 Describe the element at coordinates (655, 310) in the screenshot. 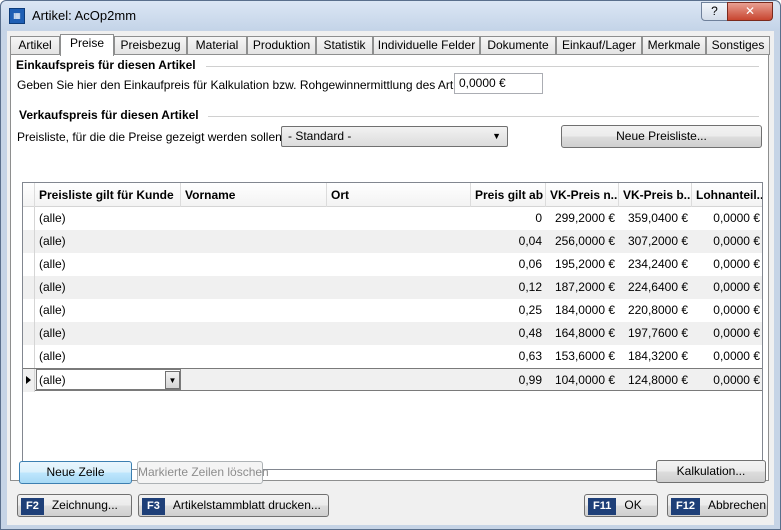

I see `cell-vk-brutto: 220,8000 €` at that location.